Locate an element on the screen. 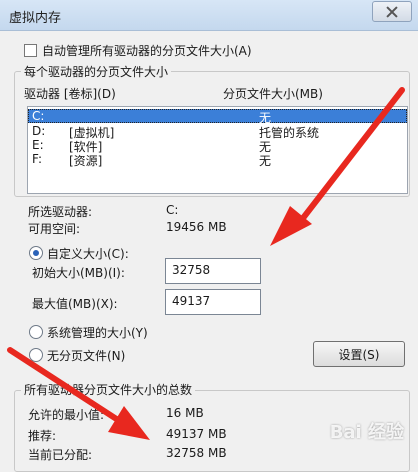 This screenshot has width=418, height=472. arrow-lower is located at coordinates (78, 393).